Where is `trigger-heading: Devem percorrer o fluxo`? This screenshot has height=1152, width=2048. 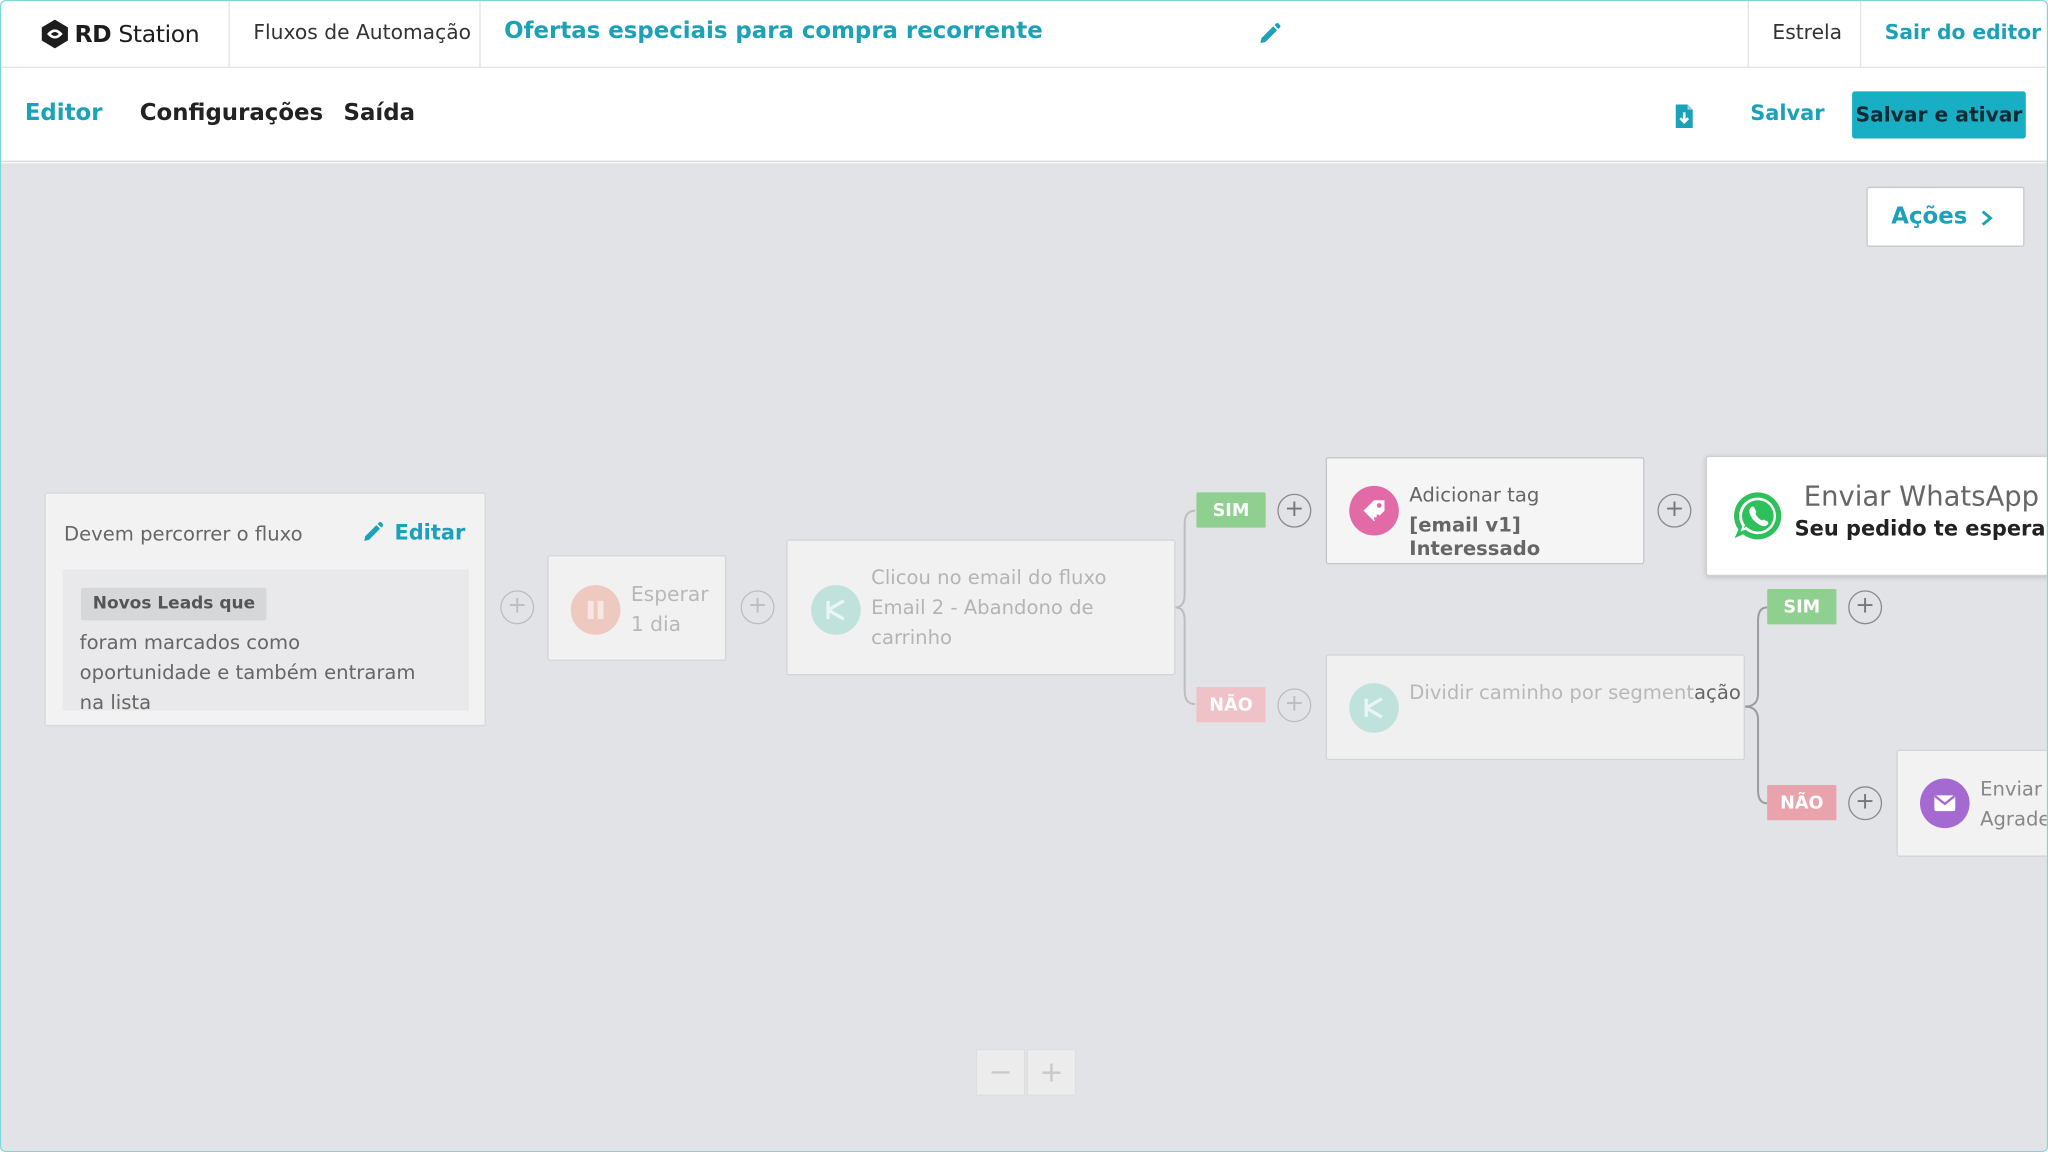 trigger-heading: Devem percorrer o fluxo is located at coordinates (183, 534).